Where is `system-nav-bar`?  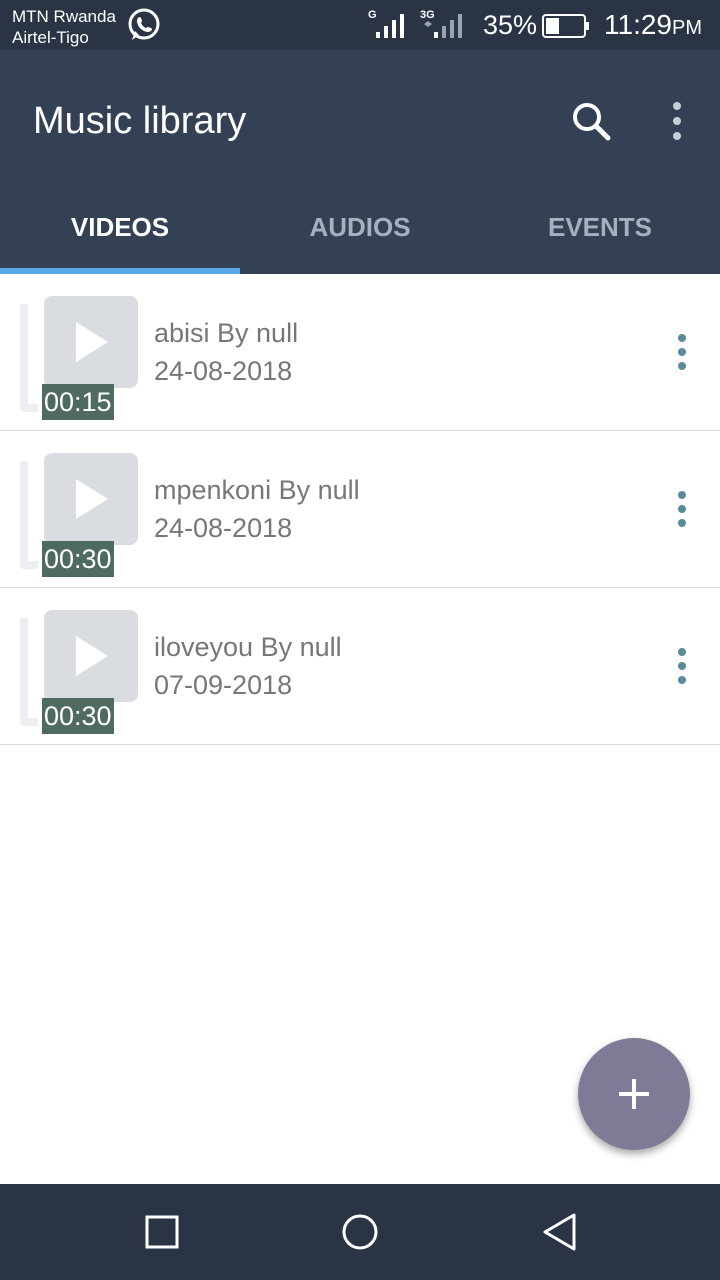
system-nav-bar is located at coordinates (360, 1232).